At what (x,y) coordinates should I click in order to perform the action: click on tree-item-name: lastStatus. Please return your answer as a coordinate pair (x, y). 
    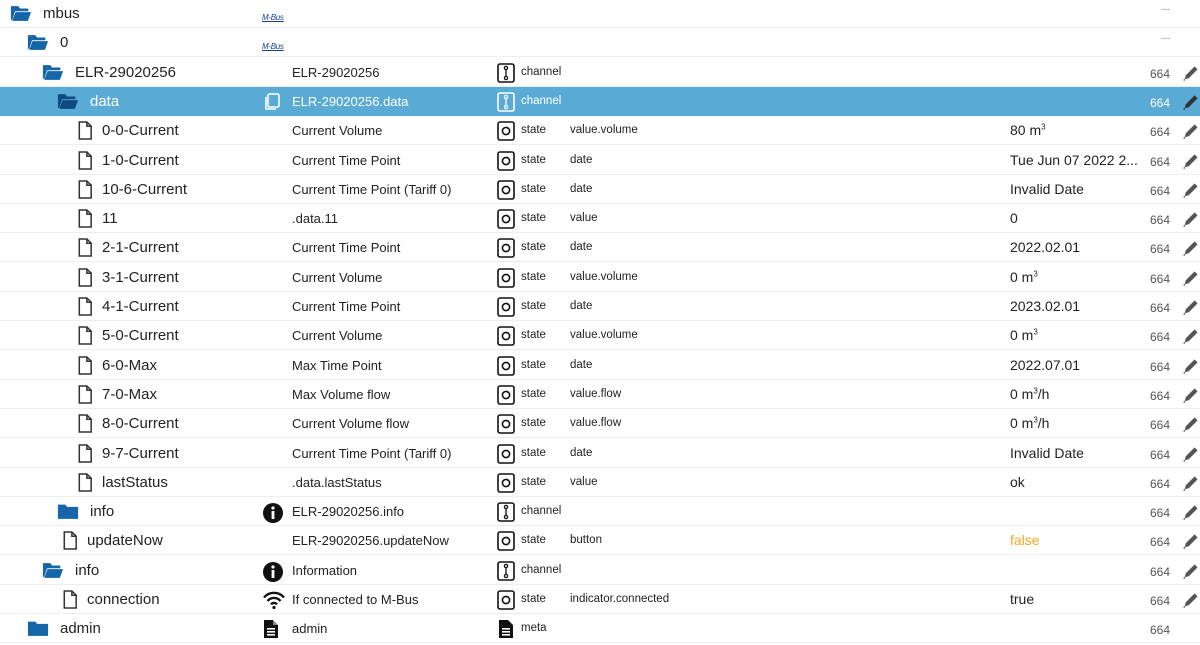
    Looking at the image, I should click on (135, 482).